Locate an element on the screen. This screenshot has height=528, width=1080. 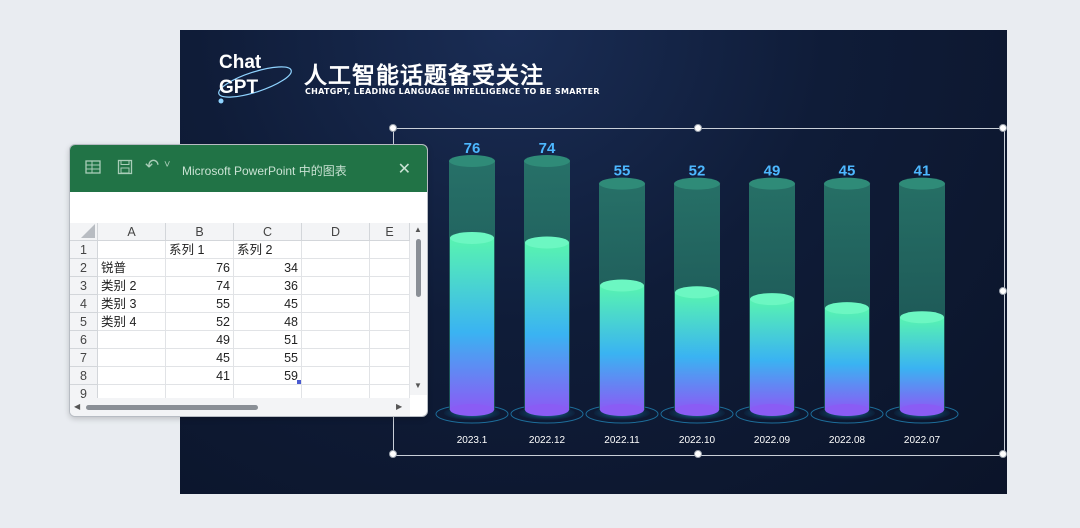
bar-fill-2022.08 is located at coordinates (847, 359).